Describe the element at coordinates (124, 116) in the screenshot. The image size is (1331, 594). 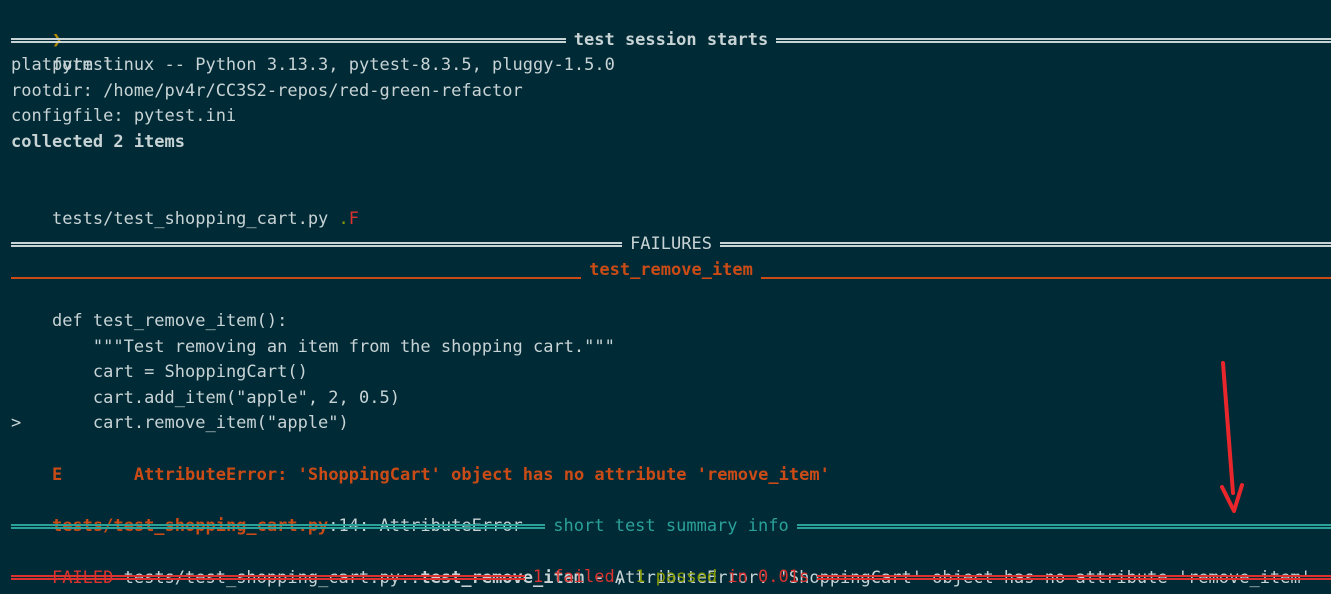
I see `configfile-line: configfile: pytest.ini` at that location.